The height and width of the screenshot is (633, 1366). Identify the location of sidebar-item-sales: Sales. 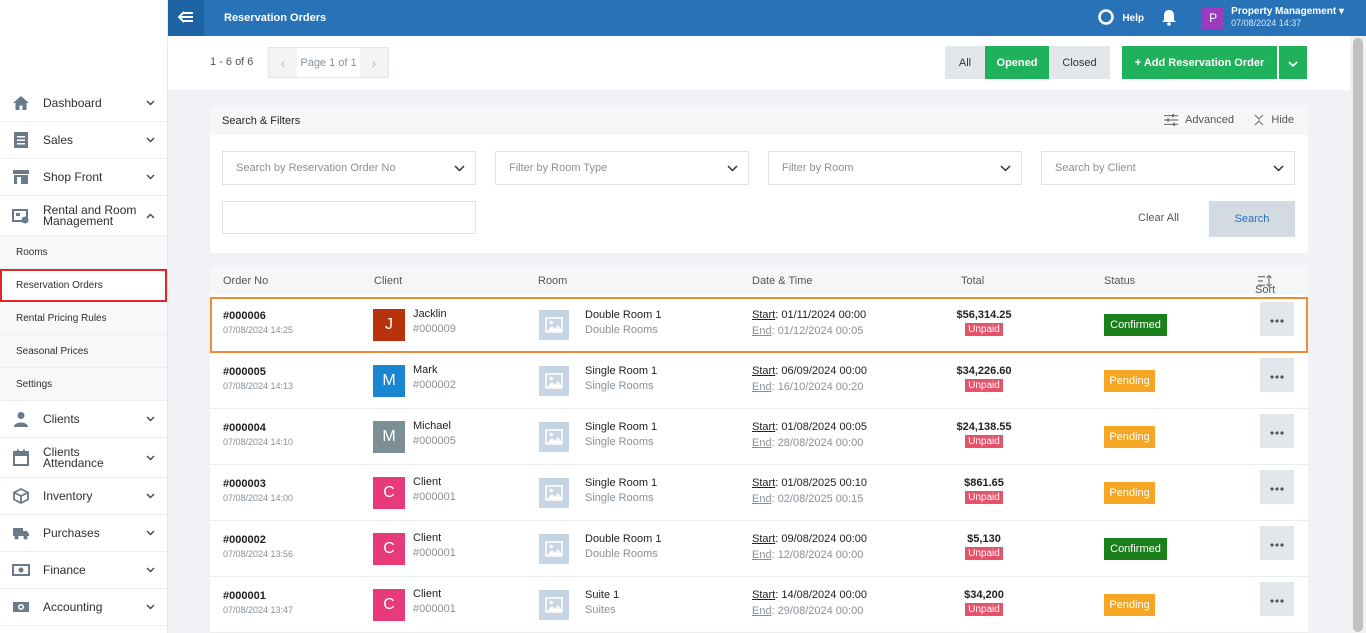
(83, 140).